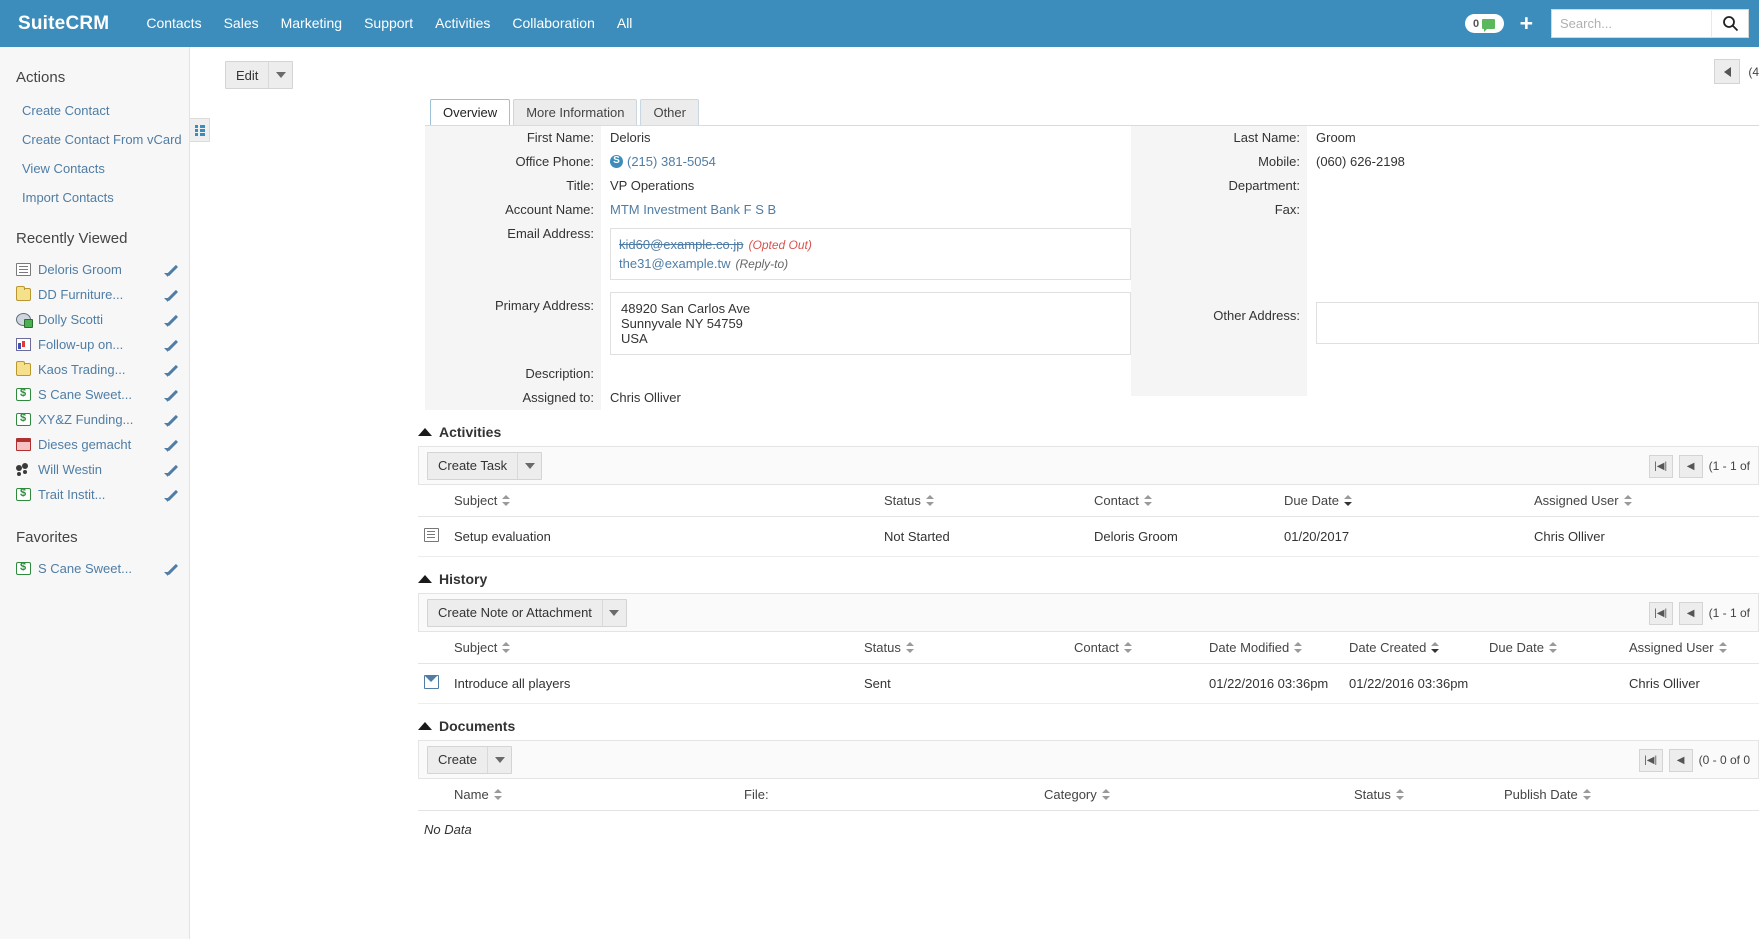  I want to click on history-col-contact: Contact, so click(1135, 647).